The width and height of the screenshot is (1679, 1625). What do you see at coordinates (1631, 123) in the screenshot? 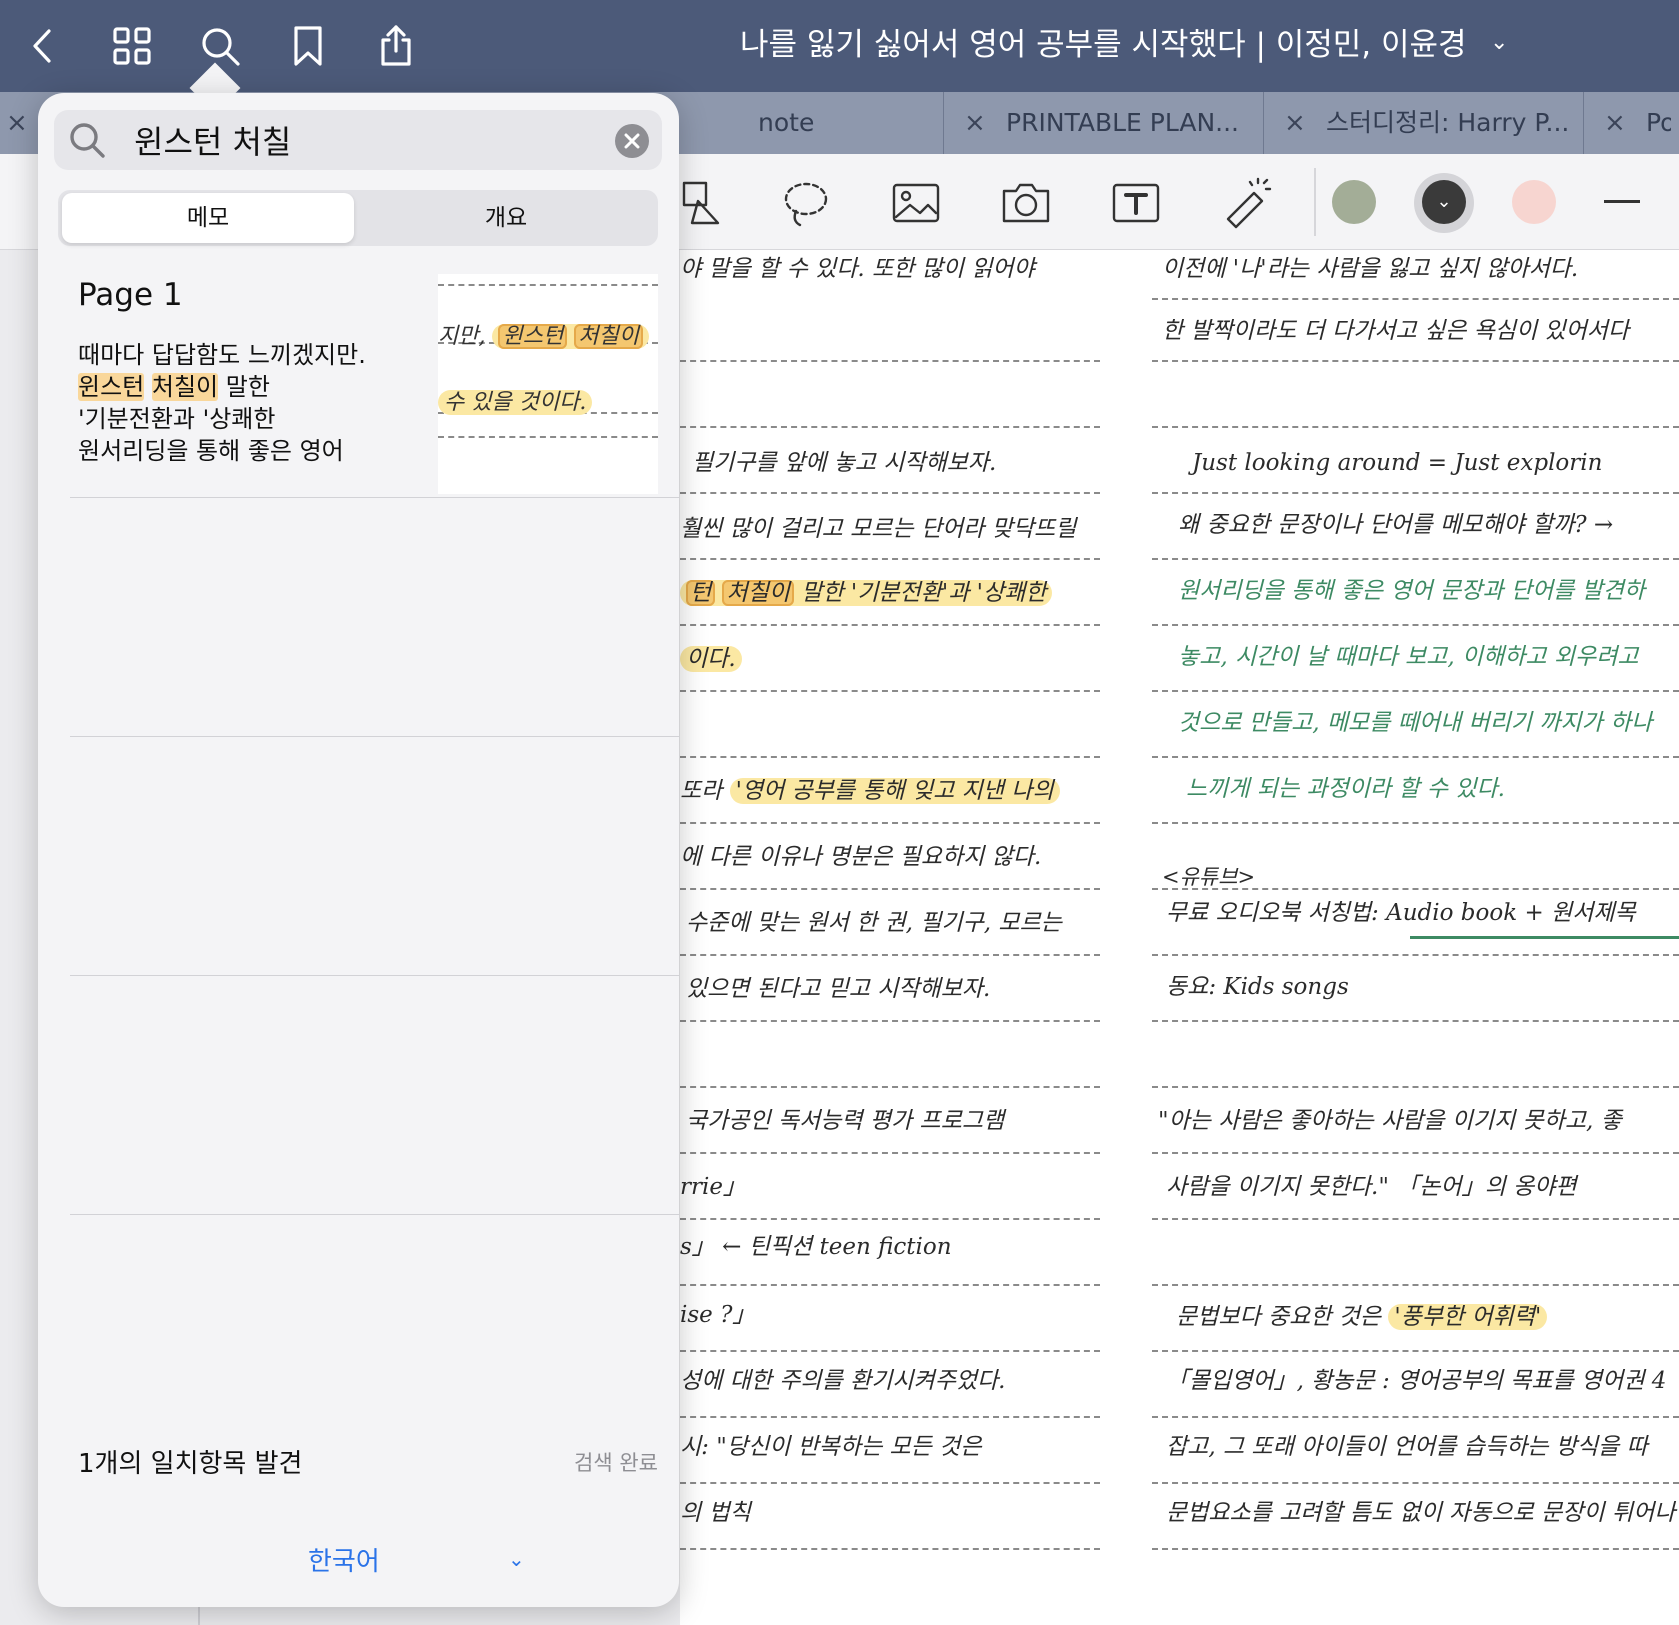
I see `tab-por: × Por` at bounding box center [1631, 123].